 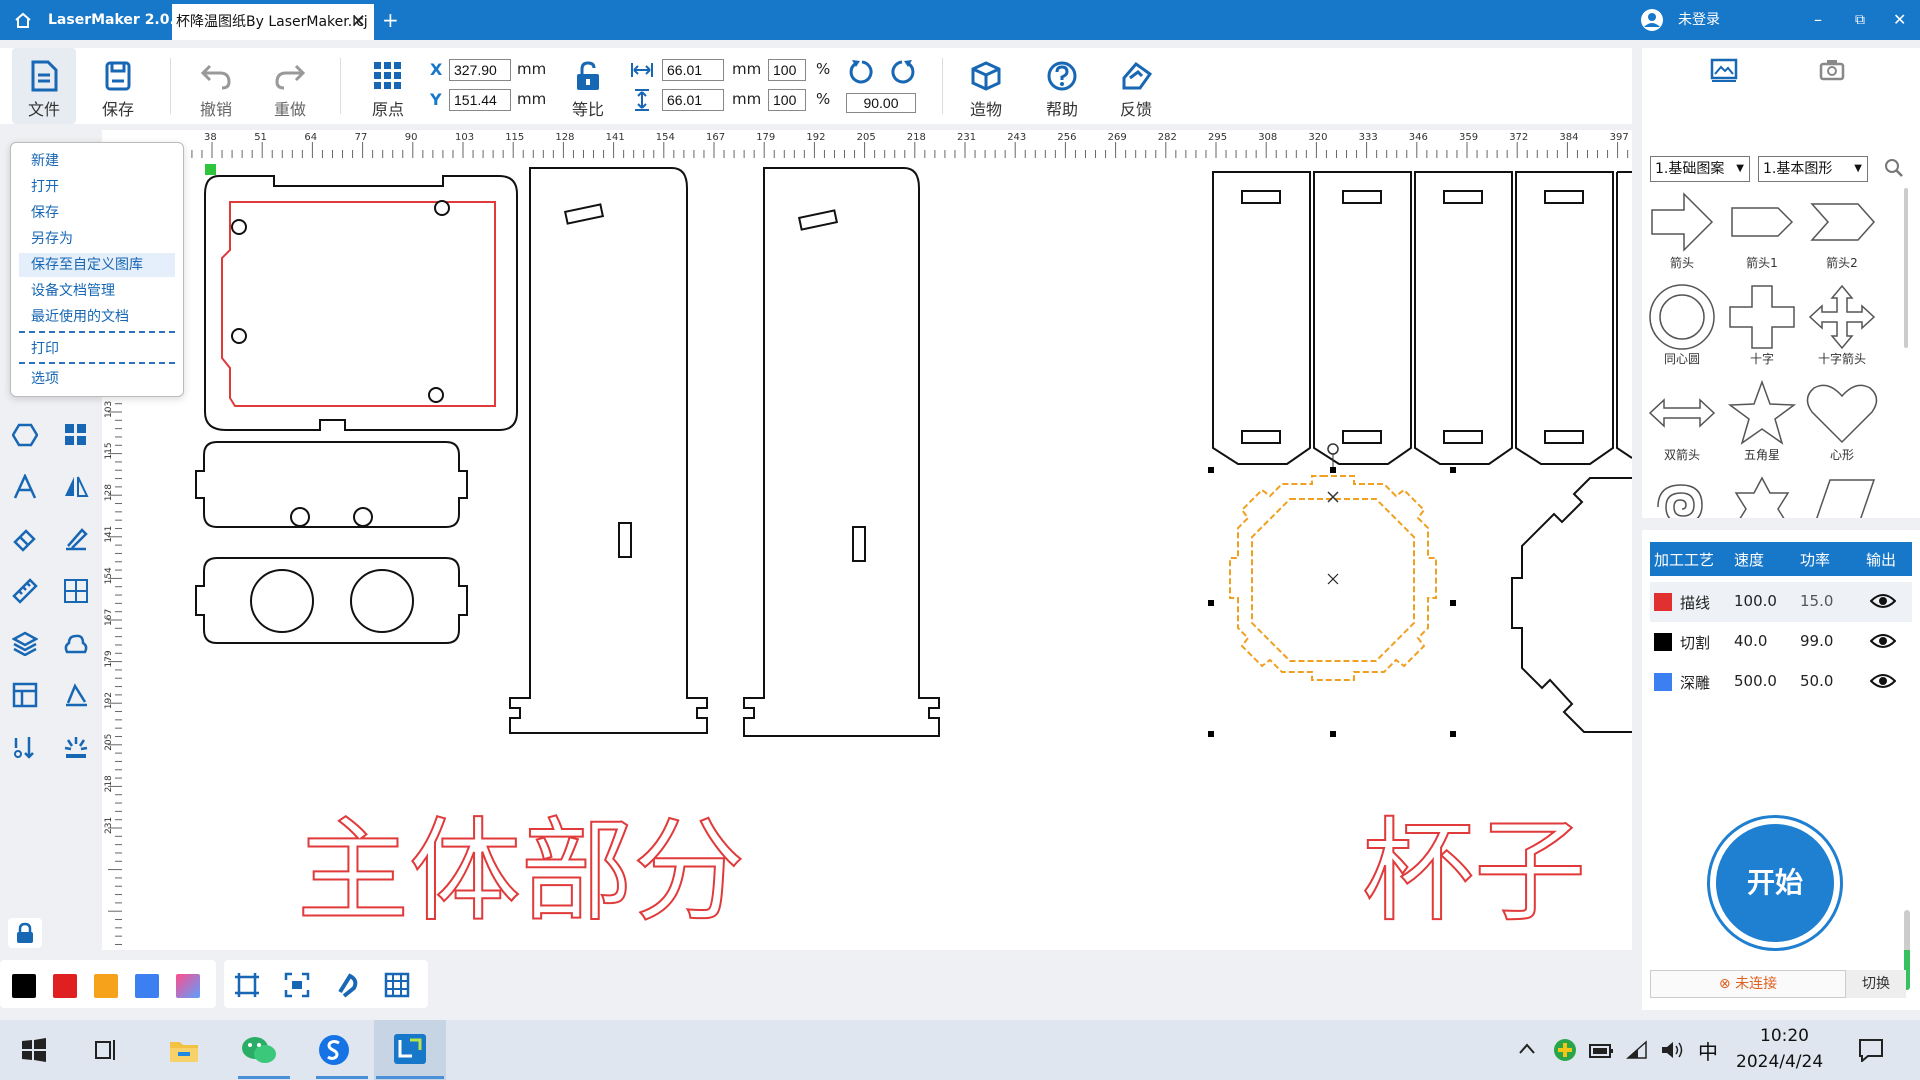 What do you see at coordinates (410, 1050) in the screenshot?
I see `lasermaker-taskbar-button` at bounding box center [410, 1050].